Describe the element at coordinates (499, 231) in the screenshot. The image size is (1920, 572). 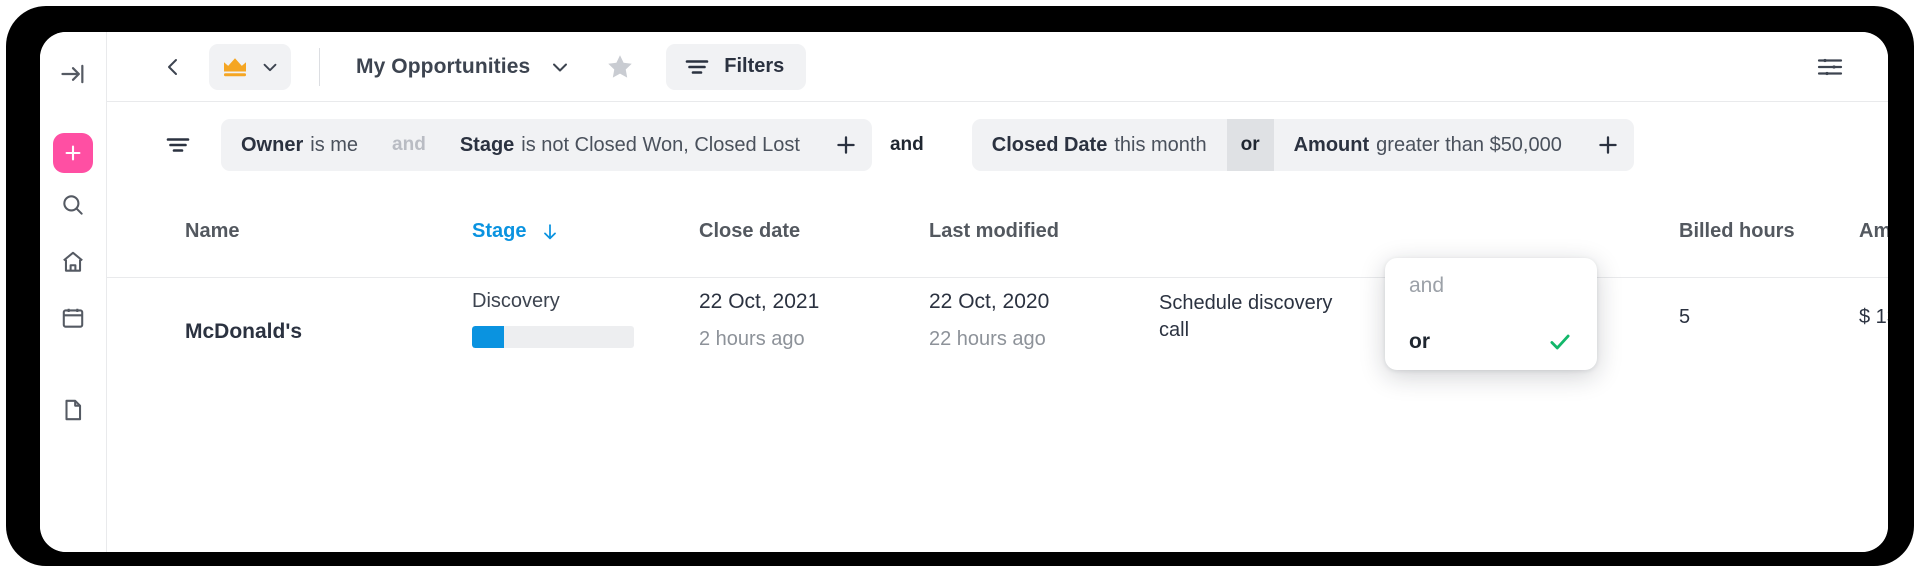
I see `column-header-stage-label: Stage` at that location.